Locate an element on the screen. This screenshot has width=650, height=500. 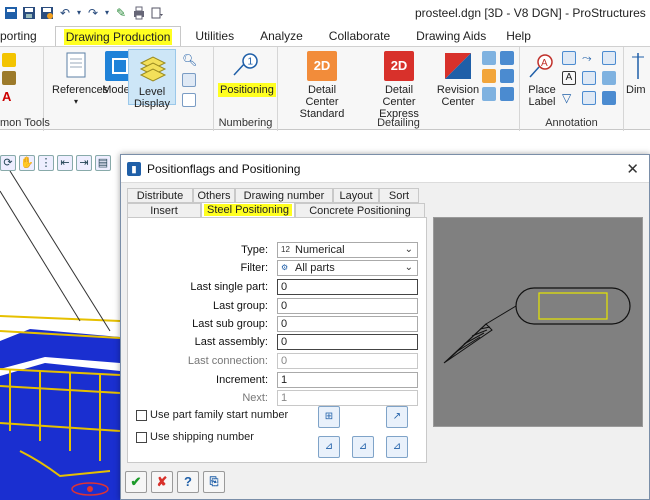
annot-tool-3-icon is located at coordinates (609, 58).